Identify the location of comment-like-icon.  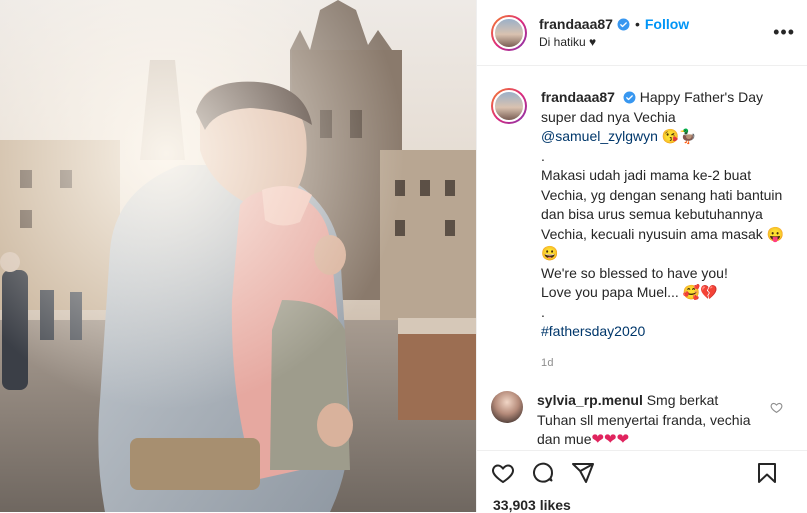
(776, 407).